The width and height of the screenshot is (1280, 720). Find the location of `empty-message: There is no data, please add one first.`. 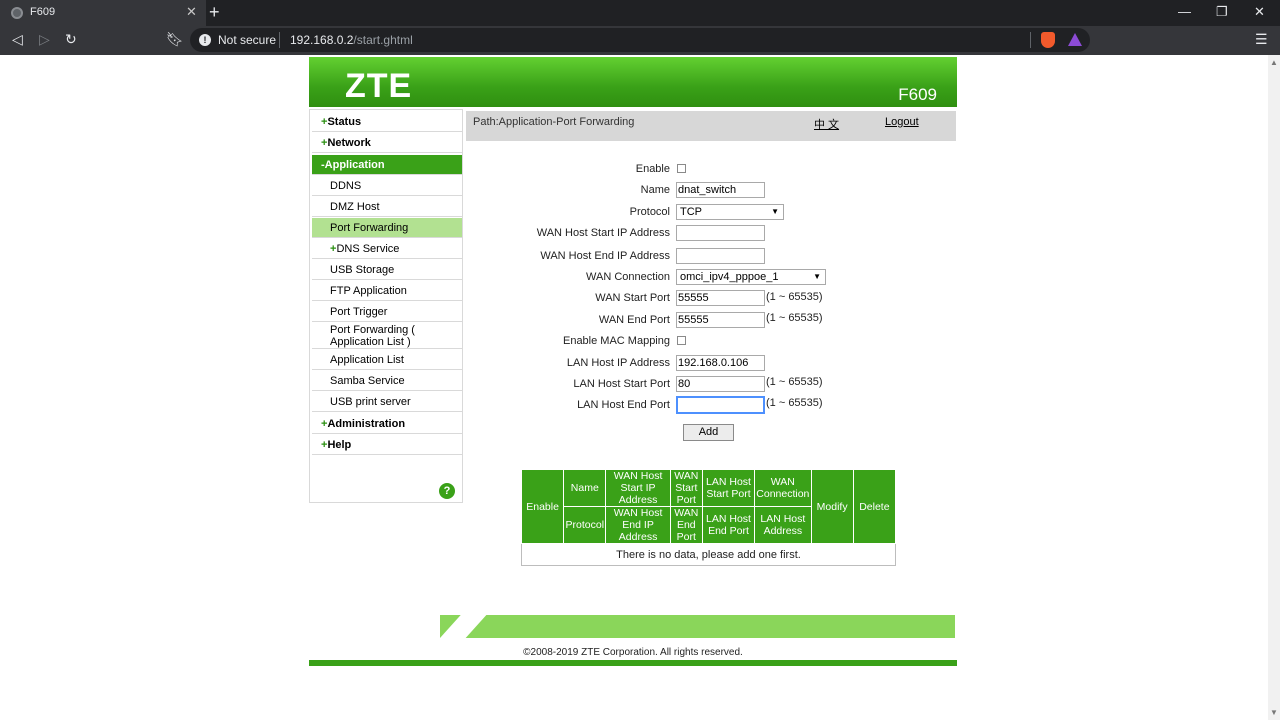

empty-message: There is no data, please add one first. is located at coordinates (708, 554).